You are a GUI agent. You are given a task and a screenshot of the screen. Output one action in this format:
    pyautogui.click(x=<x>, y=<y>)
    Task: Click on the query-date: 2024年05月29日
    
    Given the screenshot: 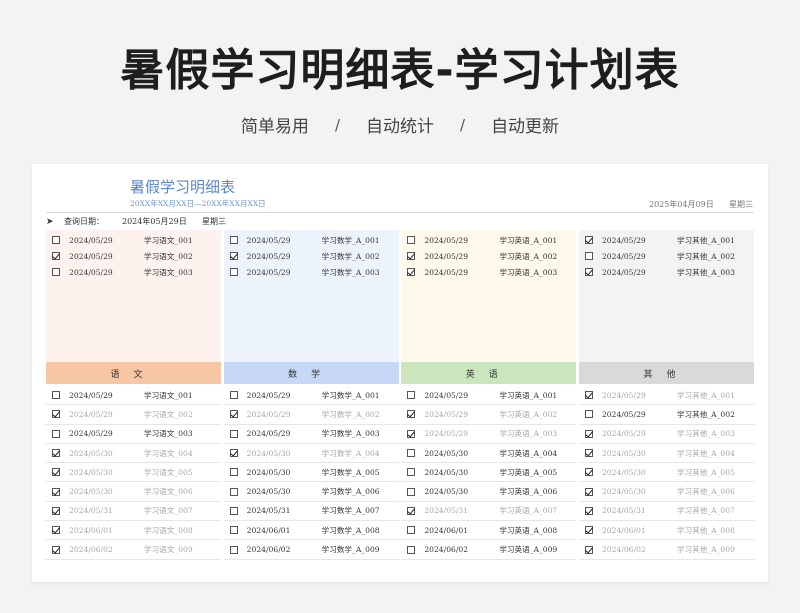 What is the action you would take?
    pyautogui.click(x=162, y=221)
    